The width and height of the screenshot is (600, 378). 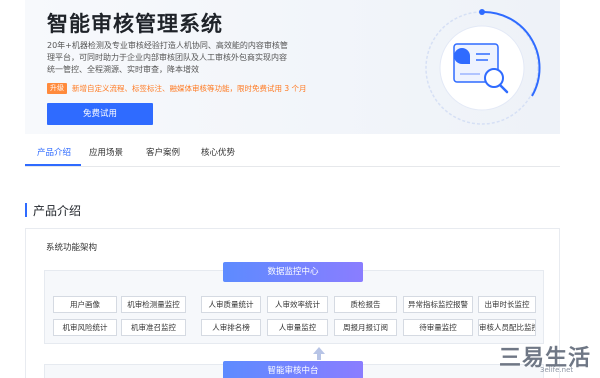 What do you see at coordinates (85, 304) in the screenshot?
I see `arch-cell: 用户画像` at bounding box center [85, 304].